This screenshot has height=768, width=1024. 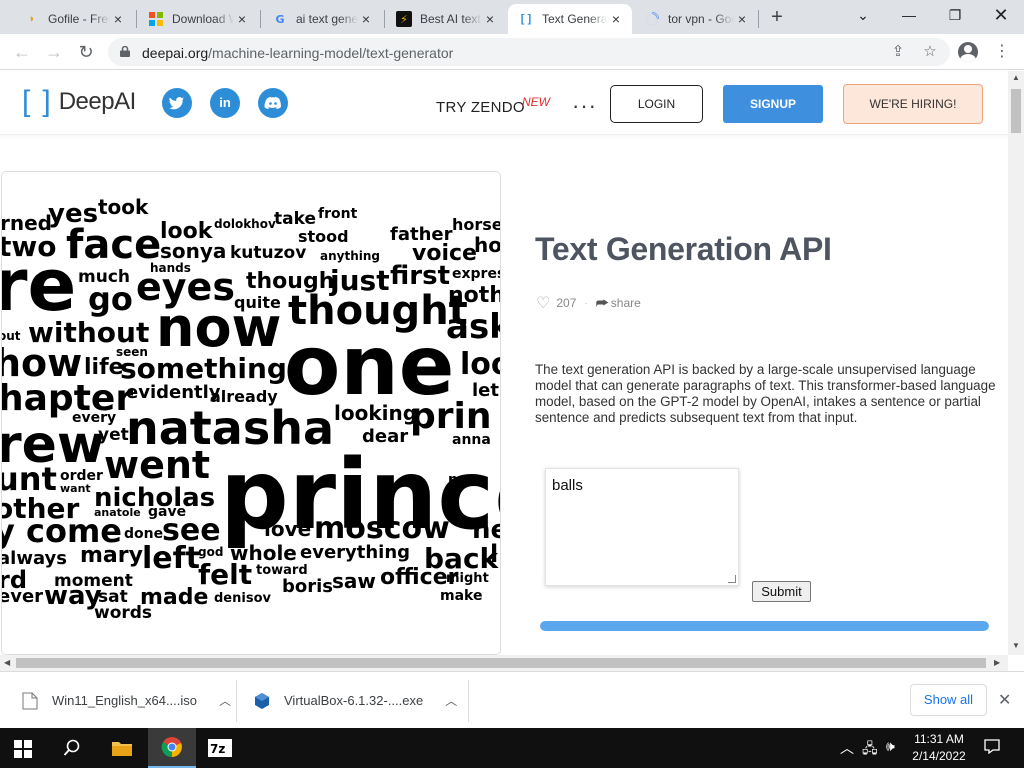 I want to click on scroll-right-icon: ▶, so click(x=997, y=662).